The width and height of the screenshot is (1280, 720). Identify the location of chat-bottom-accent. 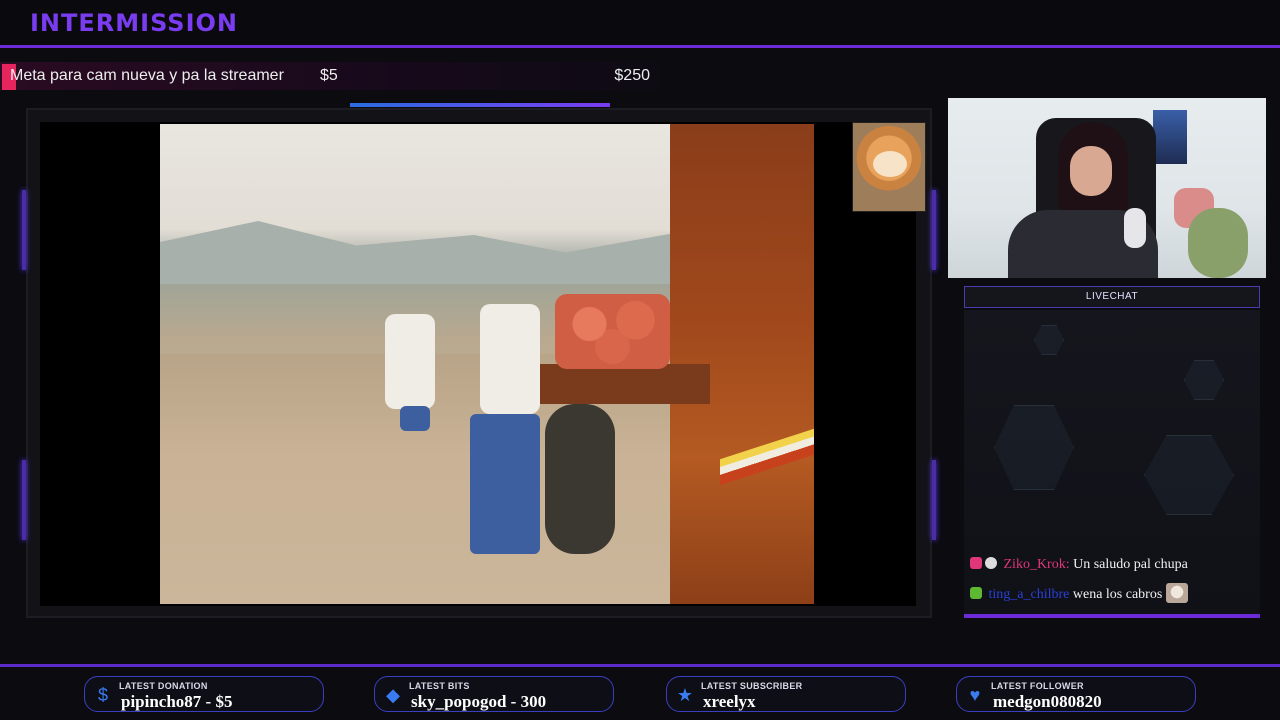
(1112, 616).